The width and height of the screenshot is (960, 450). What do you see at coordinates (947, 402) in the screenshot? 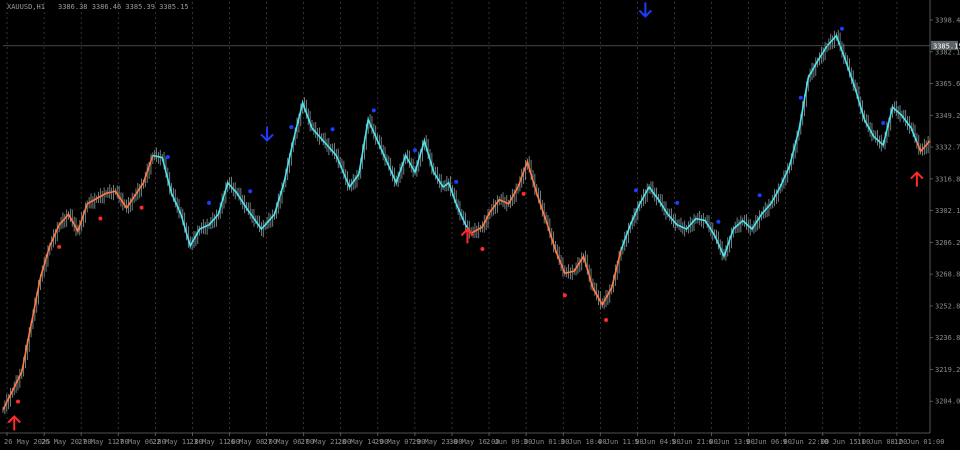
I see `price-tick-label: 3204.05` at bounding box center [947, 402].